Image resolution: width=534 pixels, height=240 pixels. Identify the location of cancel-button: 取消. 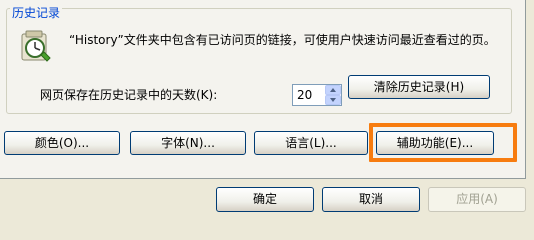
(371, 199).